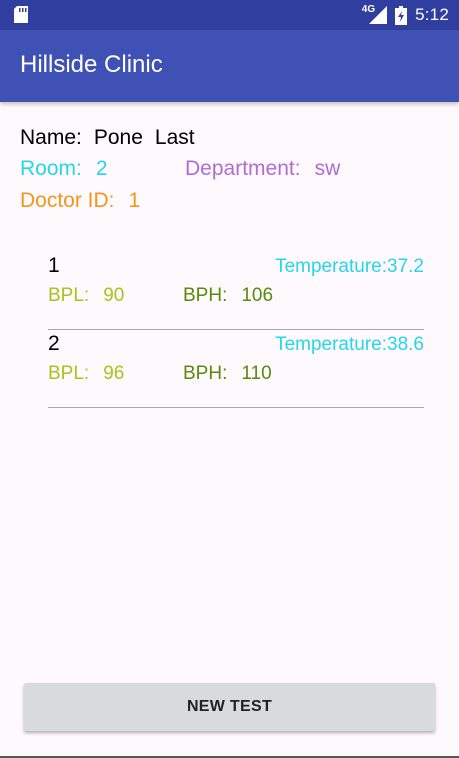  I want to click on test-bph: BPH: 106, so click(228, 296).